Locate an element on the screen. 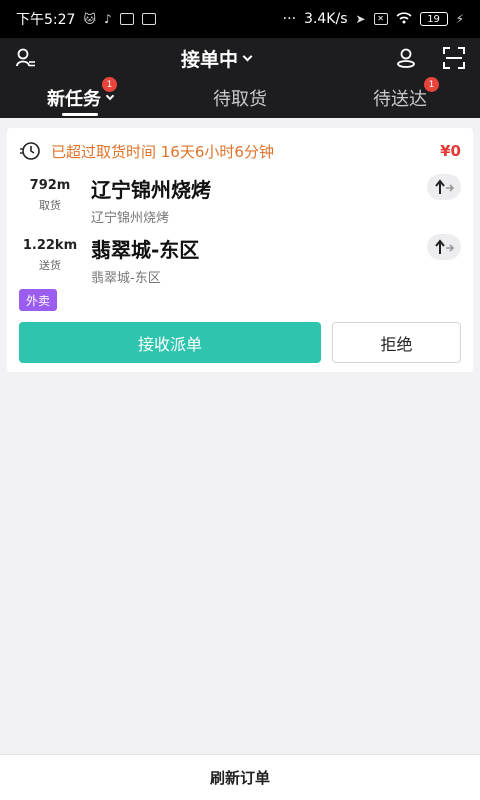  mail-notification-icon is located at coordinates (148, 19).